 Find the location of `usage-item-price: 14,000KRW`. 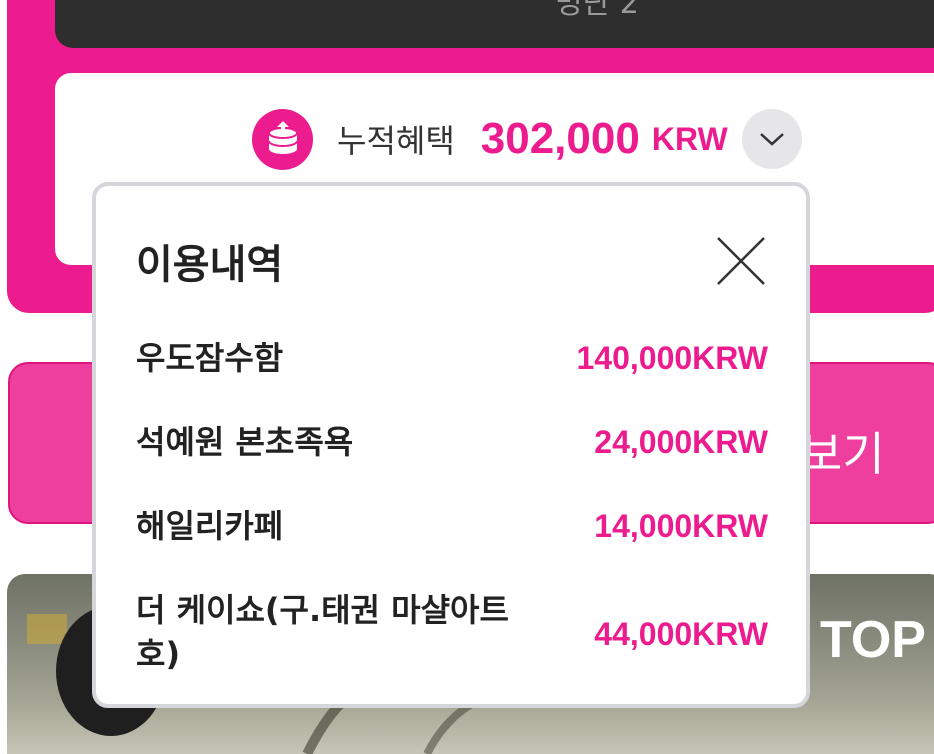

usage-item-price: 14,000KRW is located at coordinates (681, 526).